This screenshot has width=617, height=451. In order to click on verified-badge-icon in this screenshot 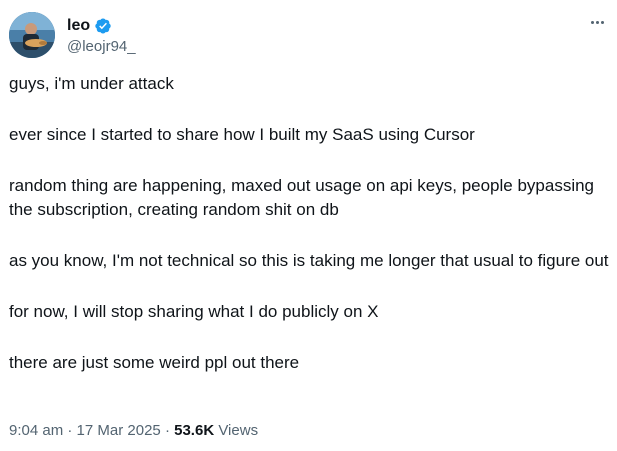, I will do `click(103, 26)`.